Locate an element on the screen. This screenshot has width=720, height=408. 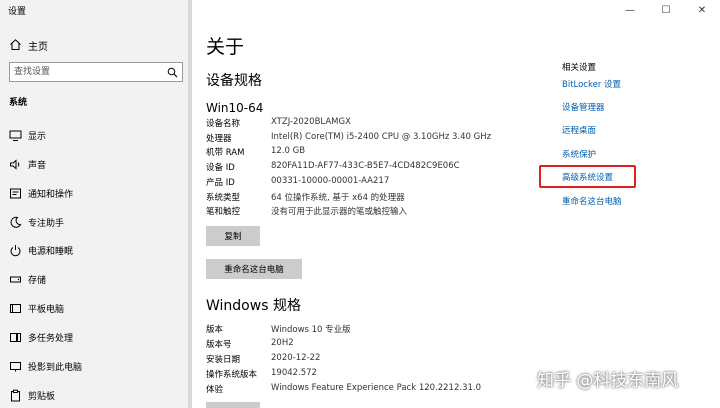
related-settings-title: 相关设置 is located at coordinates (579, 68).